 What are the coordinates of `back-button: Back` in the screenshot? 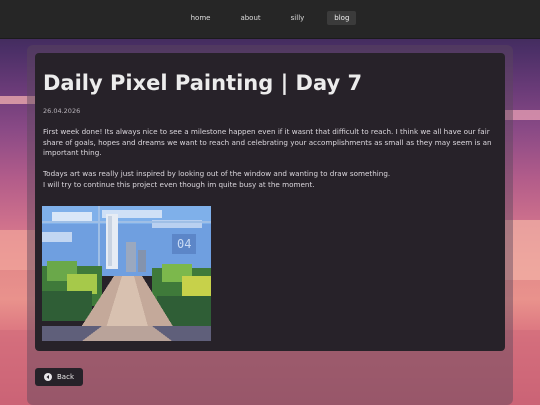 It's located at (59, 377).